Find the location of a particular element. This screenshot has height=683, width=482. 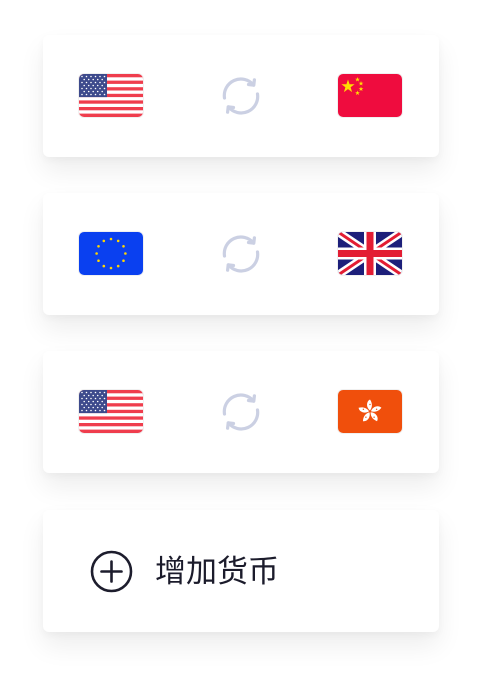

add-currency-label: 增加货币 is located at coordinates (217, 572).